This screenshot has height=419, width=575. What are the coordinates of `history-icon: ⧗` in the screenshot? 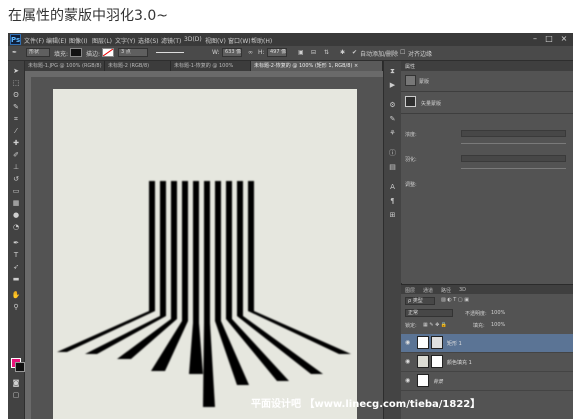 It's located at (392, 71).